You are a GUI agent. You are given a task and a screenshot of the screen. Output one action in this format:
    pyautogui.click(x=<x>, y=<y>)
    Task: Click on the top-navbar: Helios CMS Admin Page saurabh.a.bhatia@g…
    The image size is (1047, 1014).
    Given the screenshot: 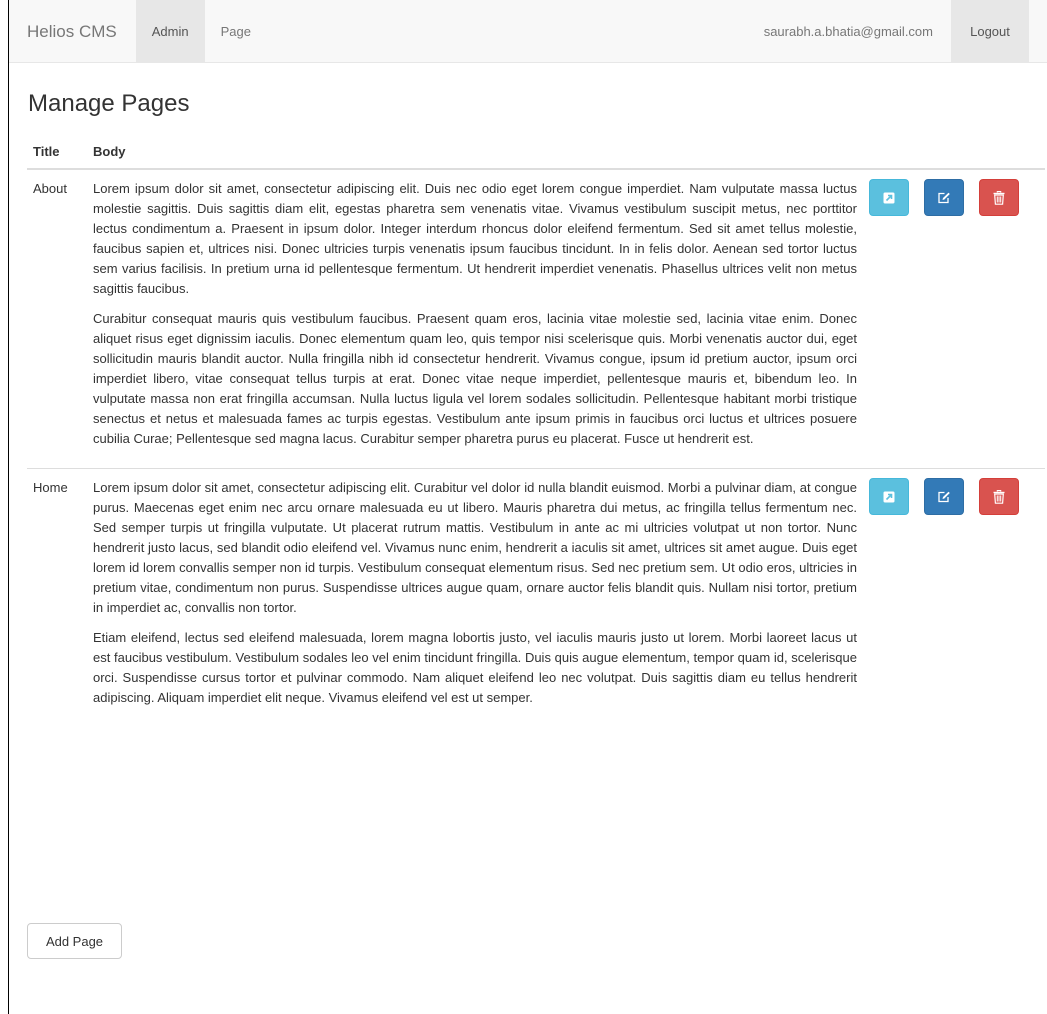 What is the action you would take?
    pyautogui.click(x=528, y=31)
    